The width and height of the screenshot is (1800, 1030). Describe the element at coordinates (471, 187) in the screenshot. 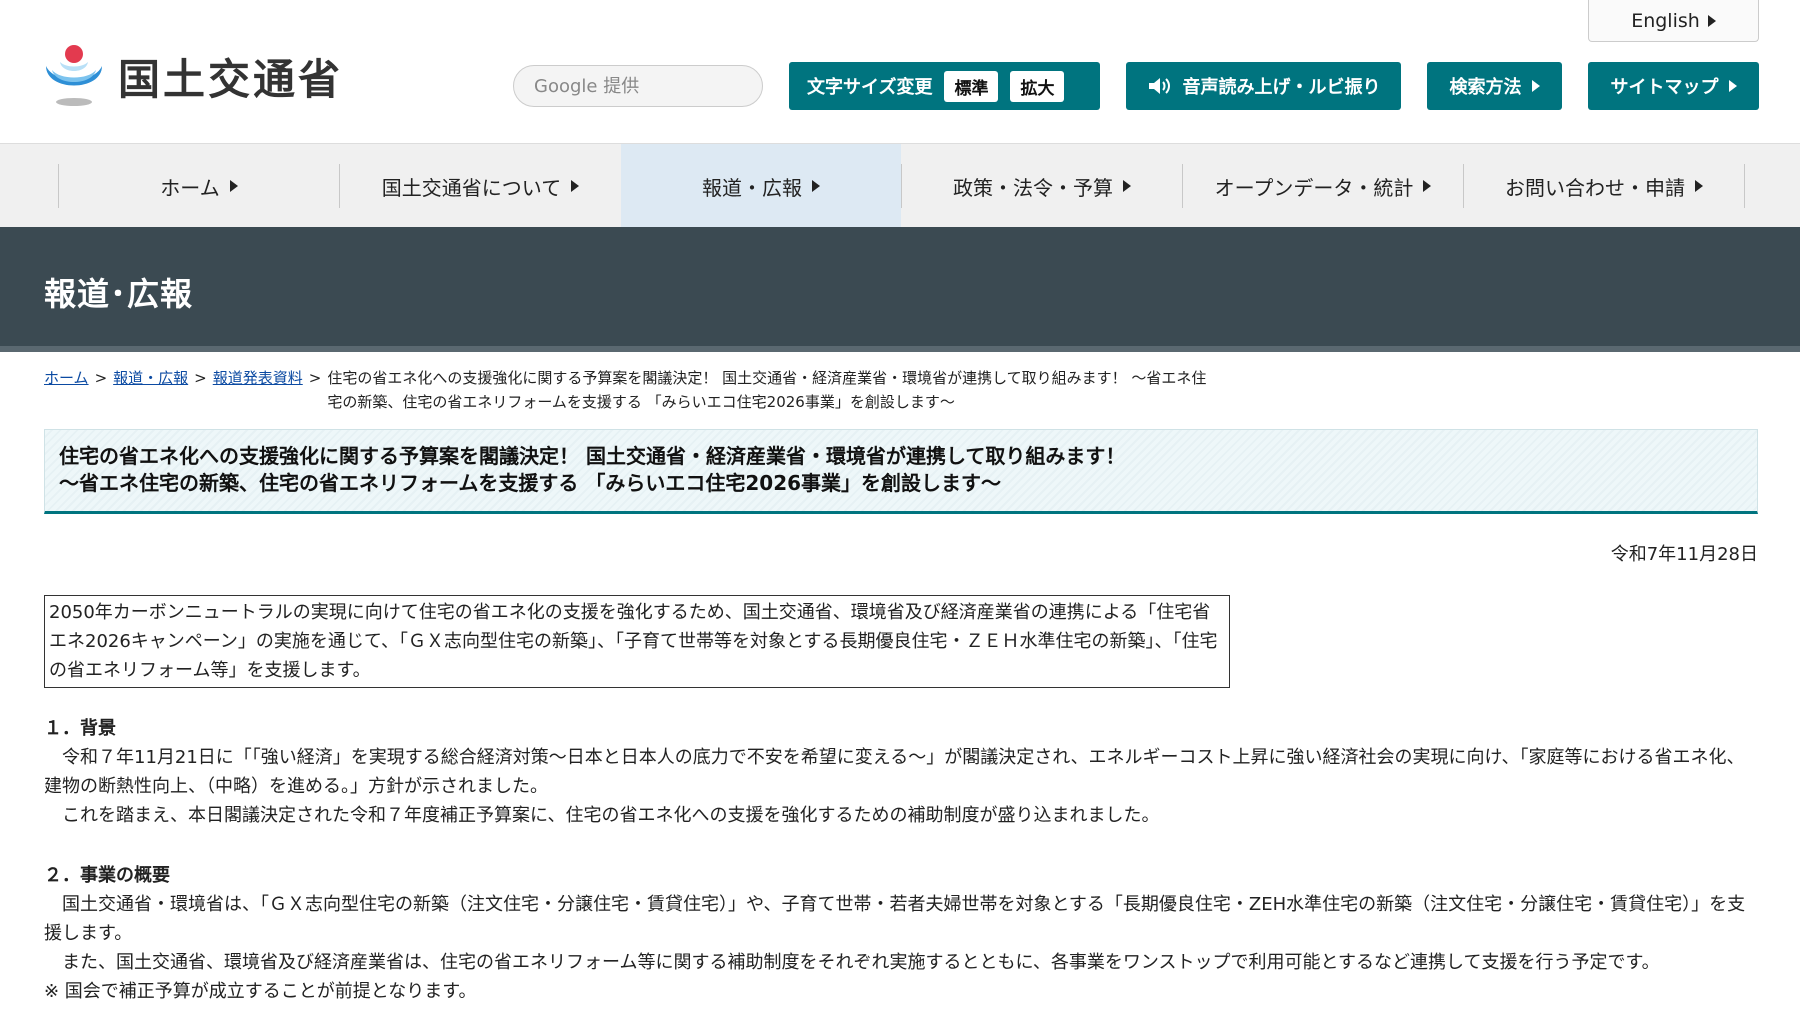

I see `nav-item-label: 国土交通省について` at that location.